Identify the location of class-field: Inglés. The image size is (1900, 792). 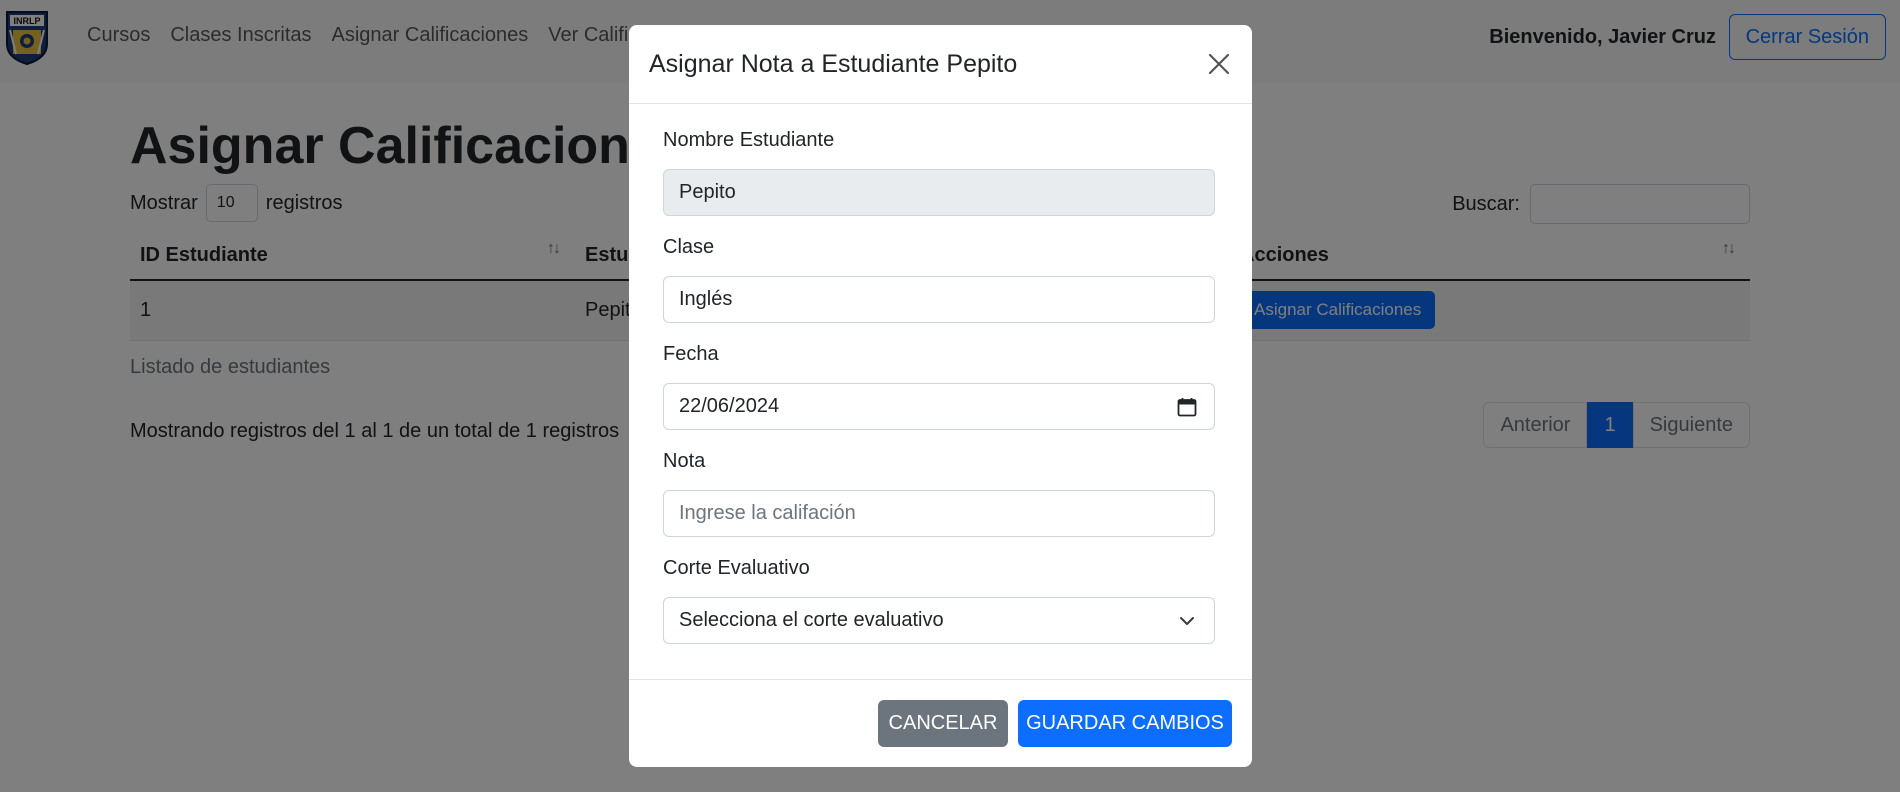
(939, 299).